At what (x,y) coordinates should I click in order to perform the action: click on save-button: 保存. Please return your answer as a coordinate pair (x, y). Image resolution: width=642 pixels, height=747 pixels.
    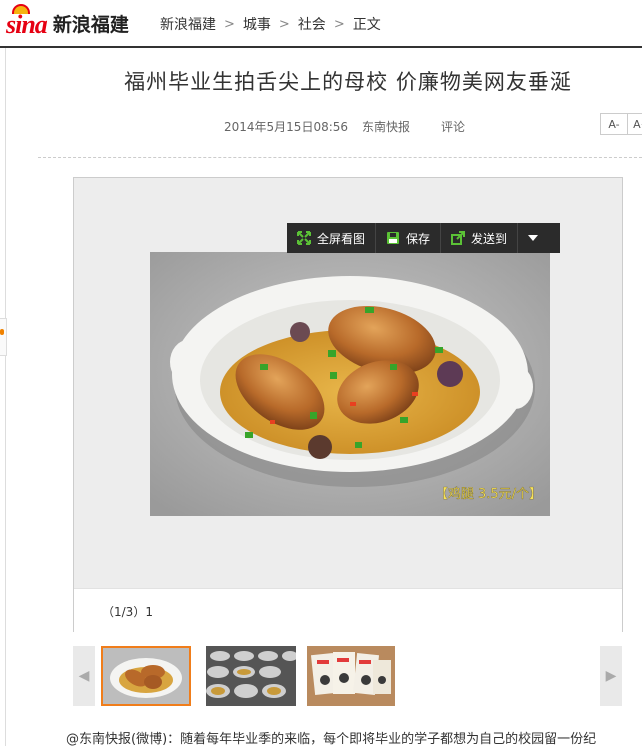
    Looking at the image, I should click on (409, 238).